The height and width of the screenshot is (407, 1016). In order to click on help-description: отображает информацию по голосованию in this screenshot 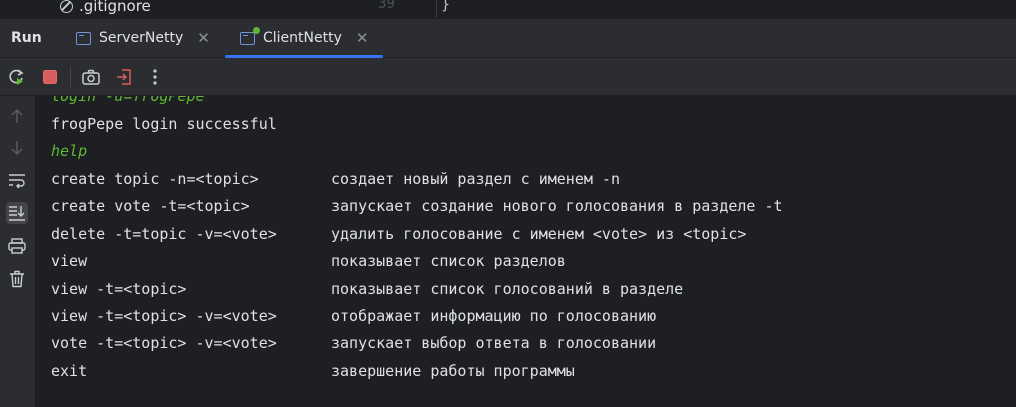, I will do `click(494, 316)`.